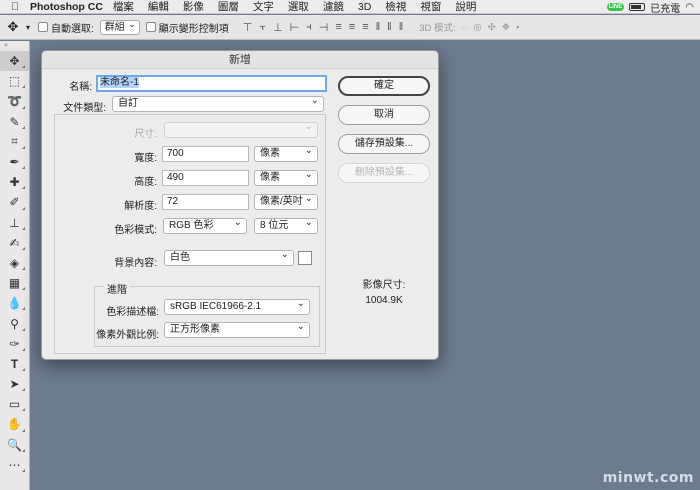 The image size is (700, 490). I want to click on resolution-unit-dropdown: 像素/英吋, so click(286, 201).